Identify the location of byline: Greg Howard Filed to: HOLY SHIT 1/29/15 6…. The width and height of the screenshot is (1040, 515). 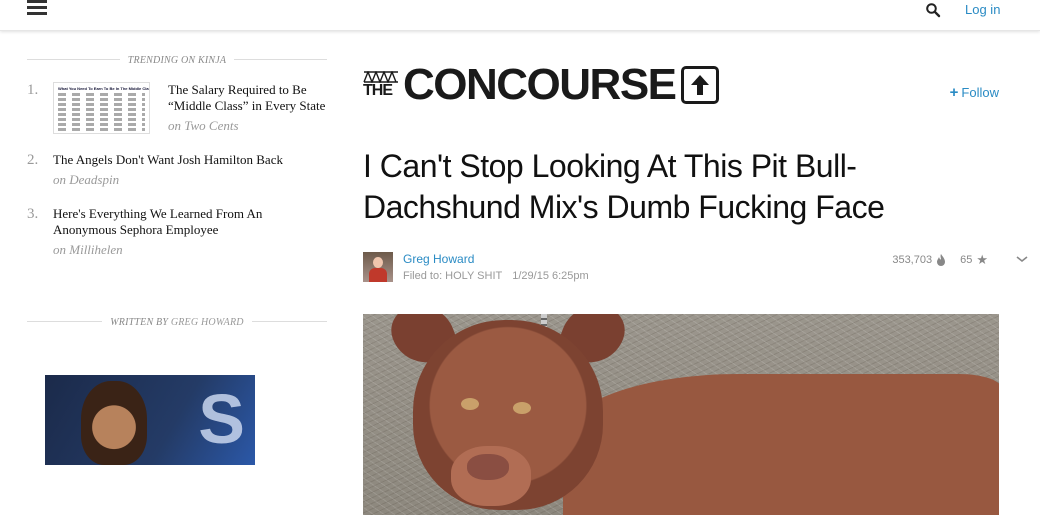
(695, 268).